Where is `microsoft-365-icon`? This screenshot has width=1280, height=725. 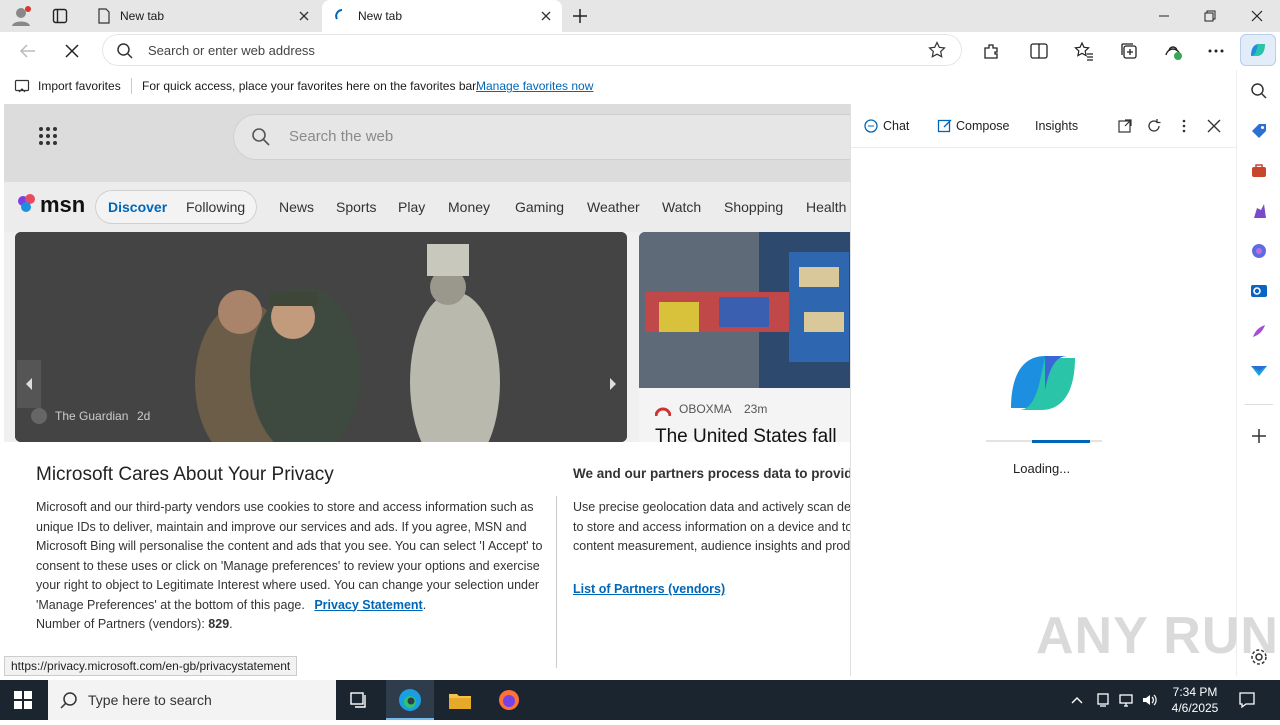 microsoft-365-icon is located at coordinates (1259, 253).